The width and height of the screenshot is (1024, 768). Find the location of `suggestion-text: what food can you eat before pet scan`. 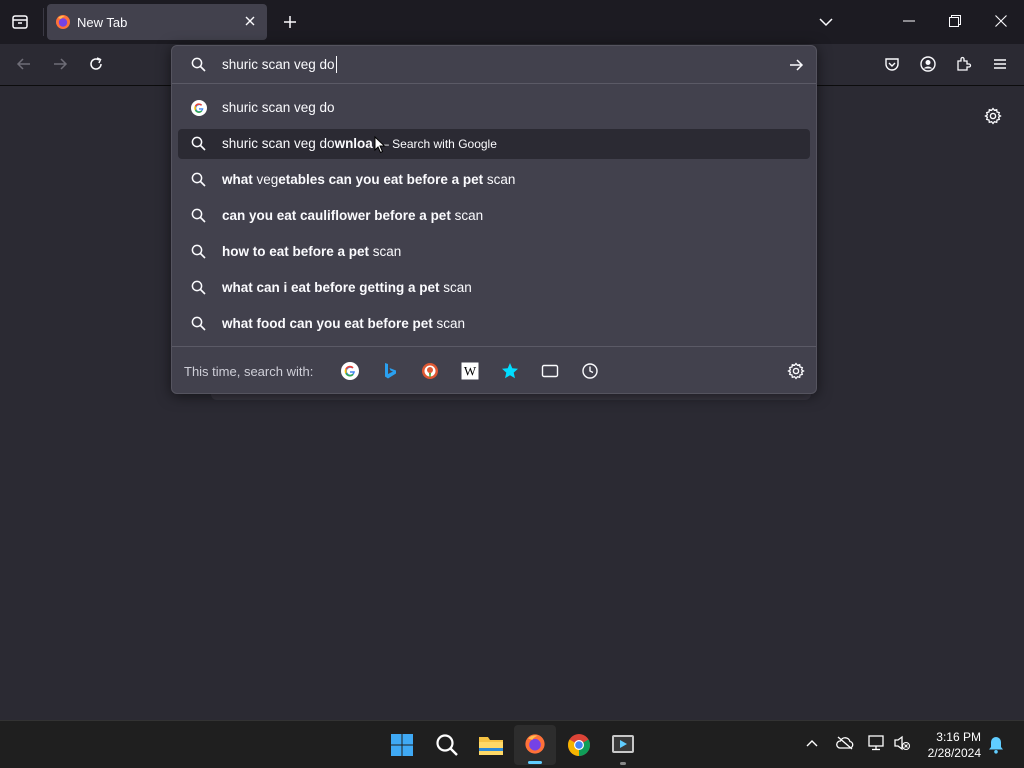

suggestion-text: what food can you eat before pet scan is located at coordinates (344, 323).